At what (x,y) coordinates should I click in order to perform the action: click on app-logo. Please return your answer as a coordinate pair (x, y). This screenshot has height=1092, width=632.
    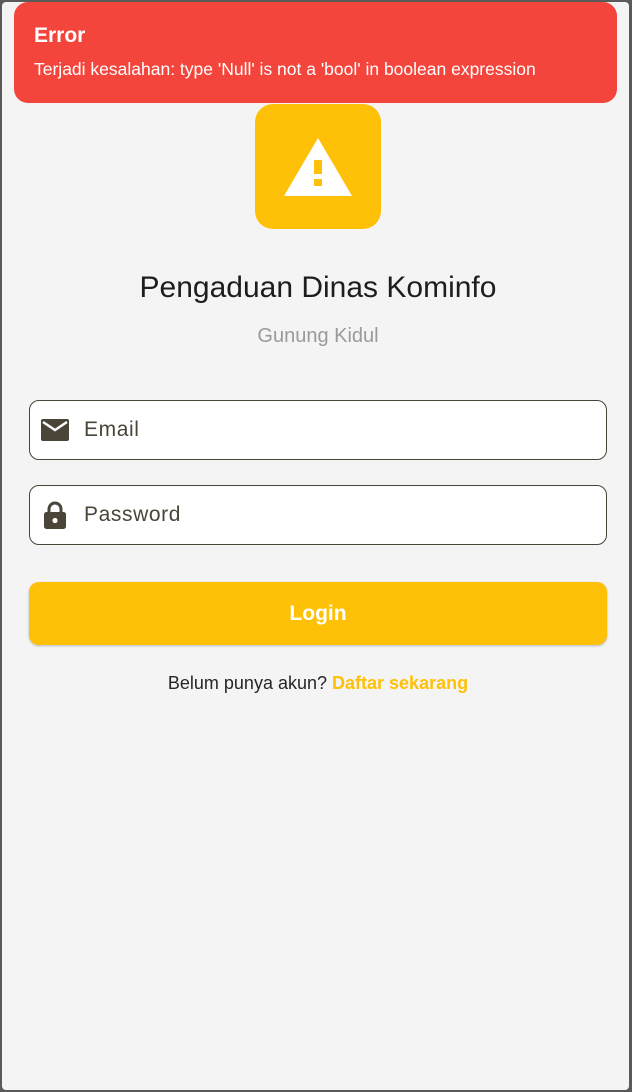
    Looking at the image, I should click on (318, 166).